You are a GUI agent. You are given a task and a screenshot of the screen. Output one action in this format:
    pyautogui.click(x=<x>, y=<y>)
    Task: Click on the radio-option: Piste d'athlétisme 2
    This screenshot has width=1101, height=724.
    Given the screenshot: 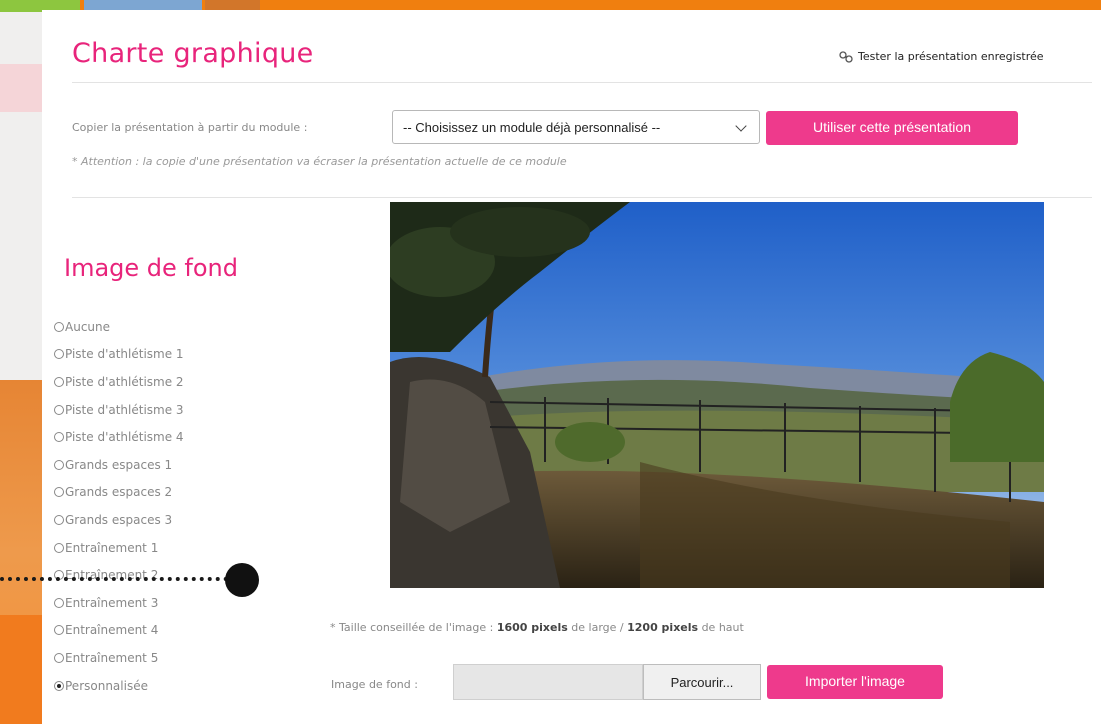 What is the action you would take?
    pyautogui.click(x=119, y=382)
    